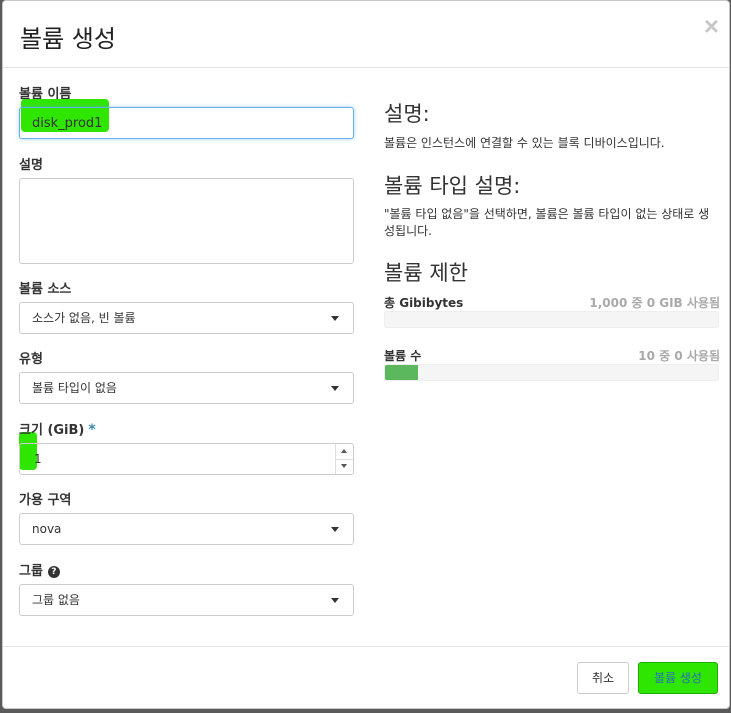 The image size is (731, 713). What do you see at coordinates (186, 318) in the screenshot?
I see `volume-source-select: 소스가 없음, 빈 볼륨` at bounding box center [186, 318].